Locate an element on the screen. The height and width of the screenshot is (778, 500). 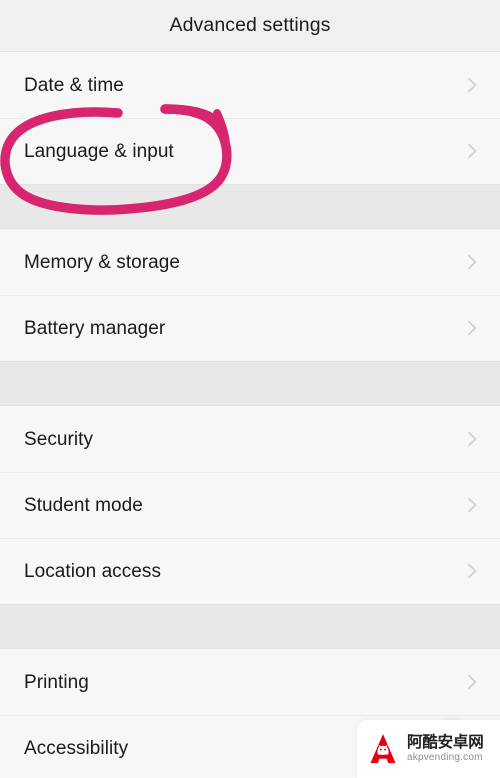
list-item-language-and-input: Language & input is located at coordinates (250, 151).